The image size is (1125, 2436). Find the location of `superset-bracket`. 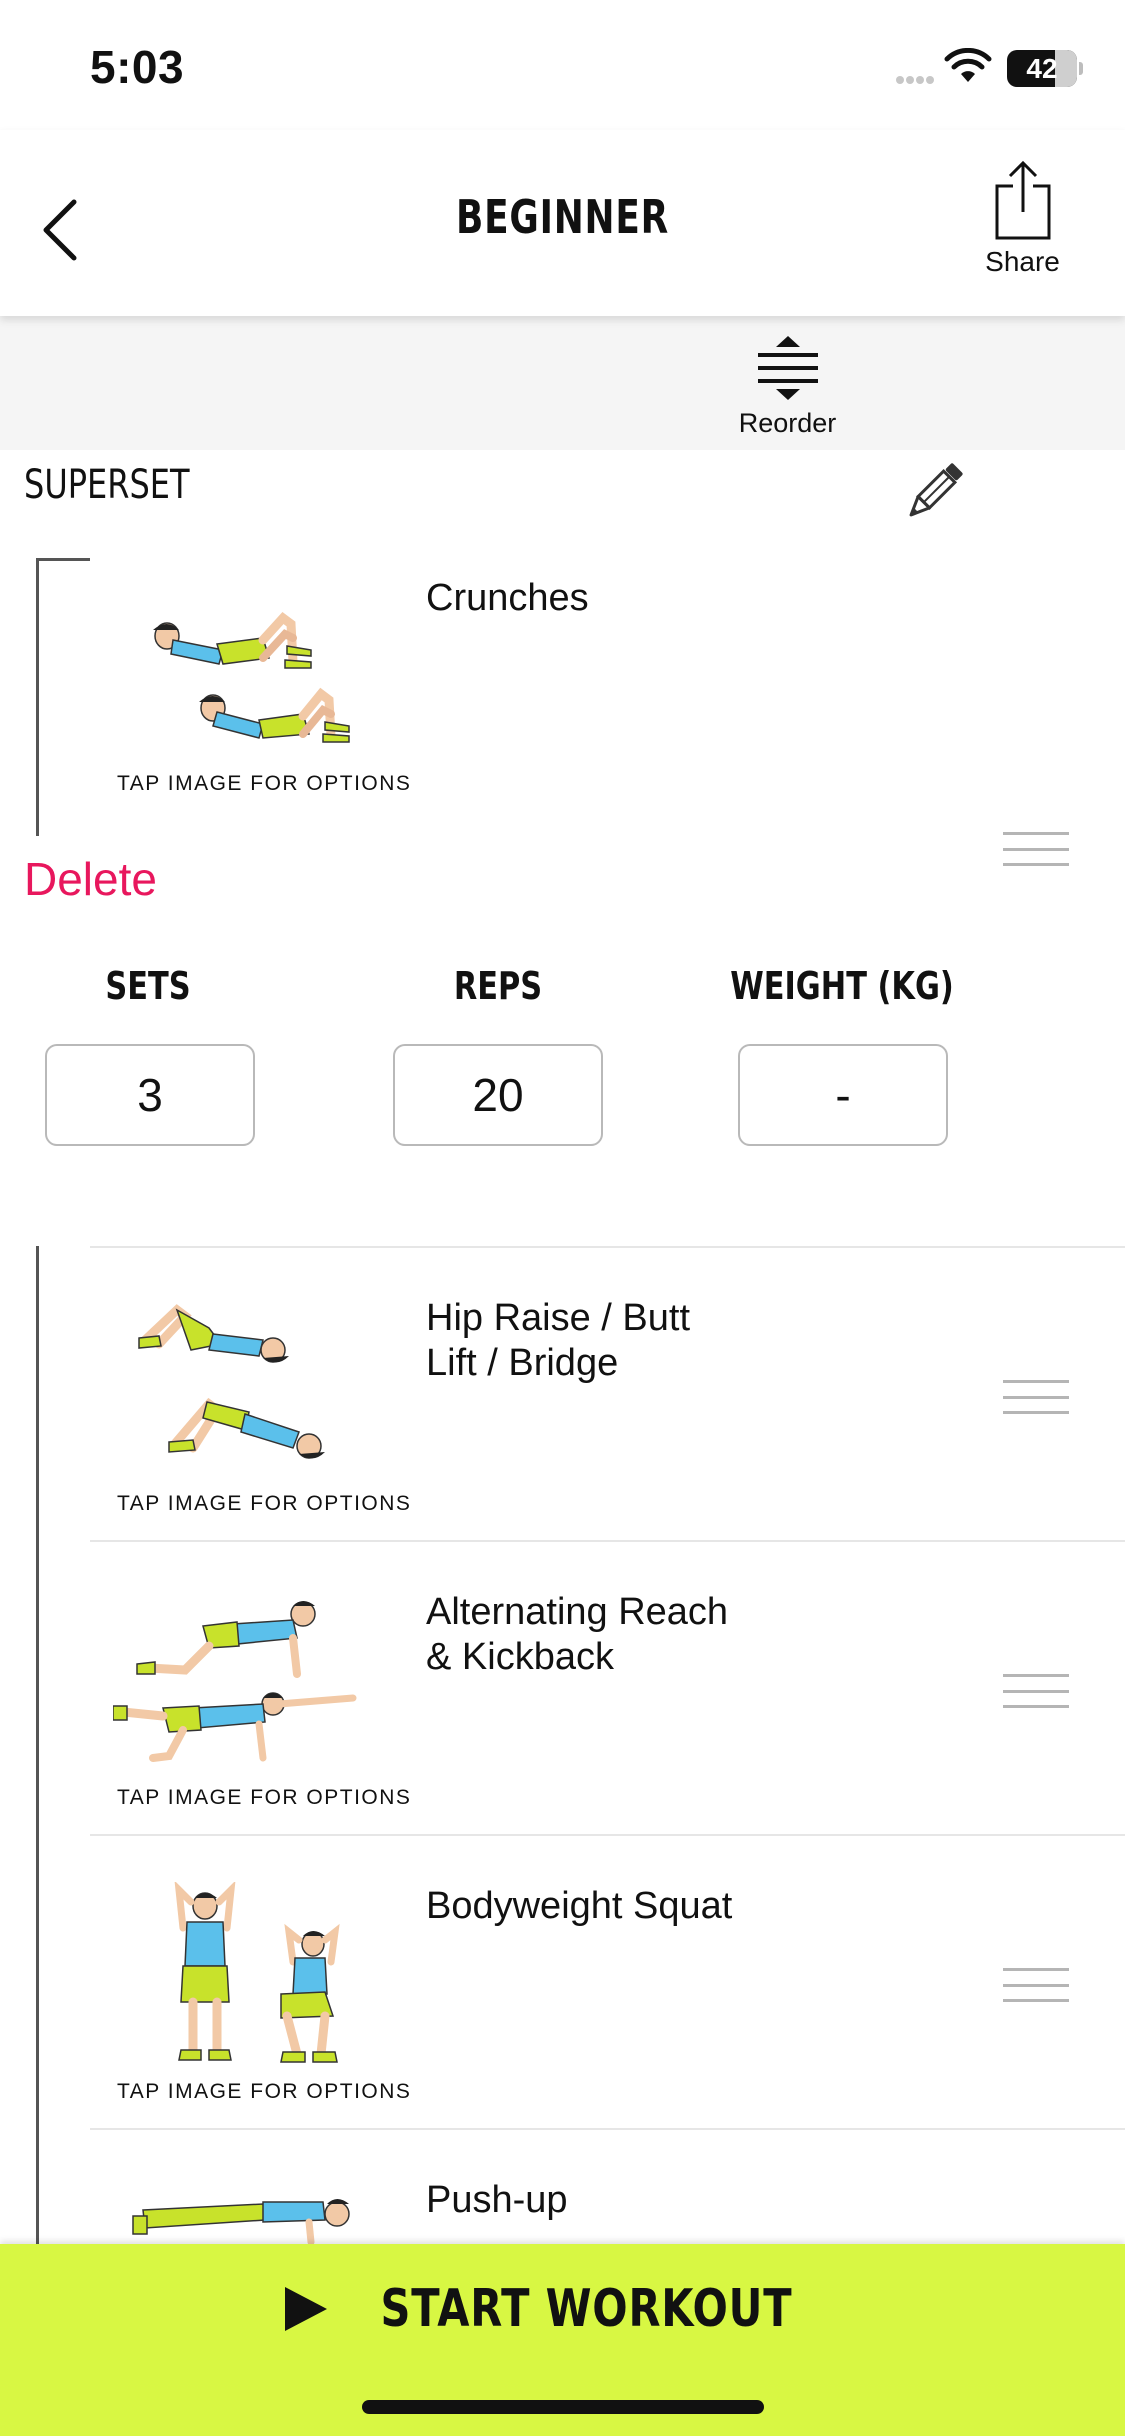

superset-bracket is located at coordinates (63, 559).